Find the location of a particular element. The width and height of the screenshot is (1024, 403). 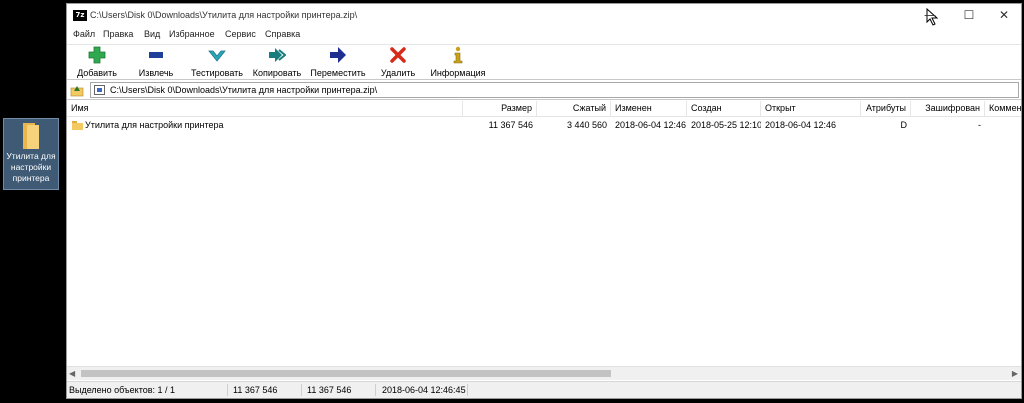

toolbar: Добавить Извлечь Тестировать Копировать is located at coordinates (544, 62).